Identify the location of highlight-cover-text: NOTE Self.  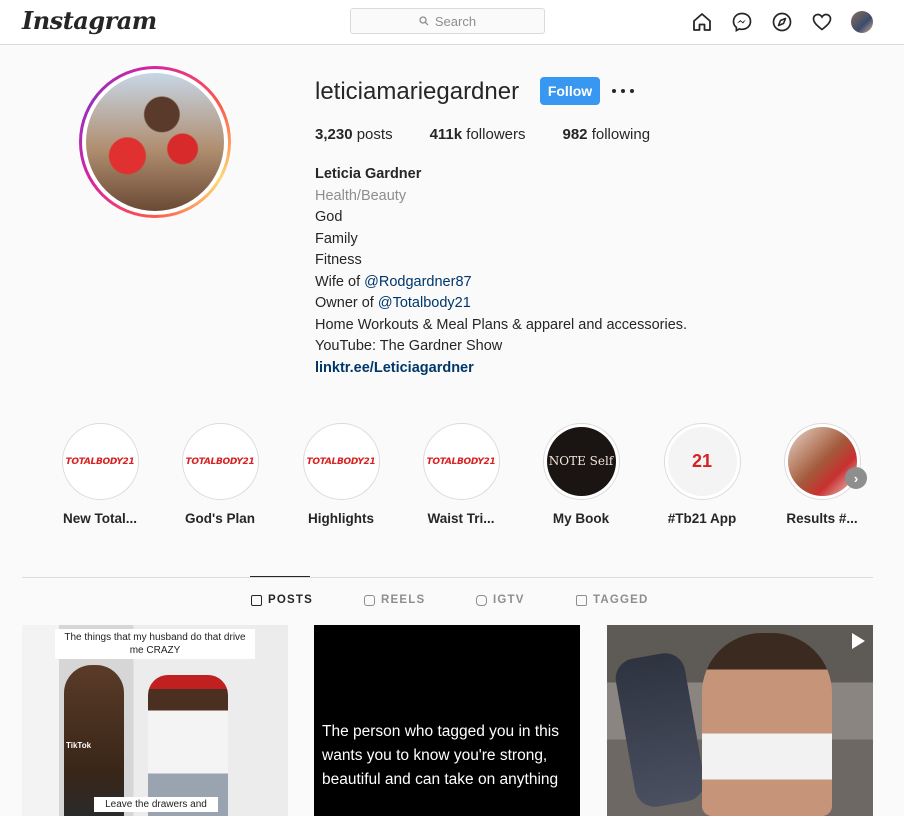
(581, 461).